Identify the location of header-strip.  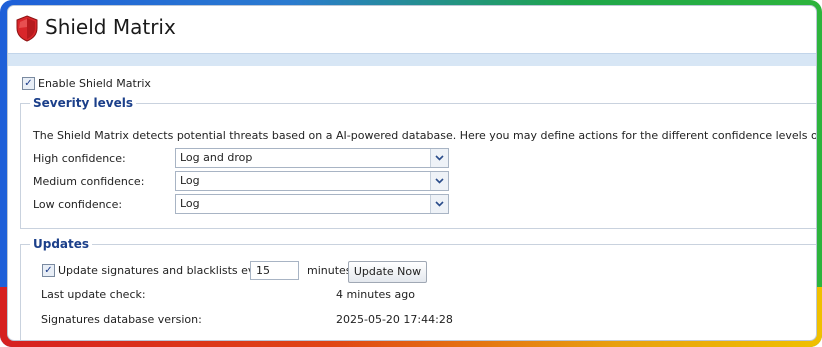
(412, 59).